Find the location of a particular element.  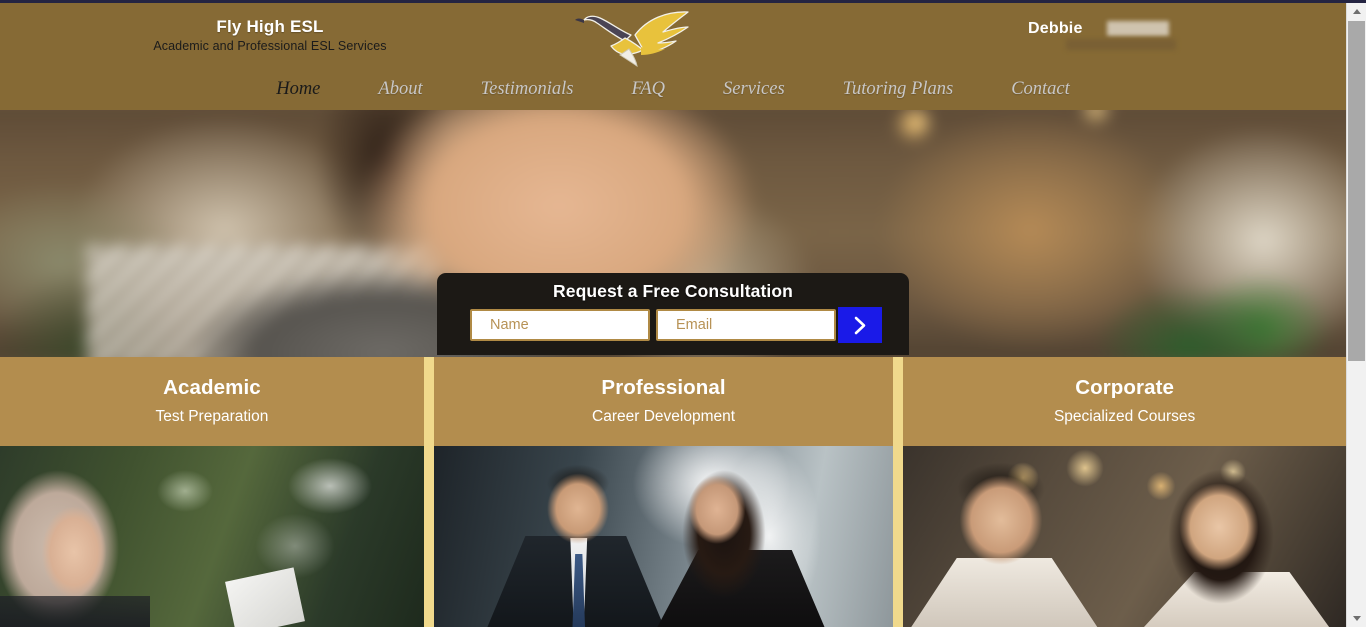

nav-item-services: Services is located at coordinates (754, 89).